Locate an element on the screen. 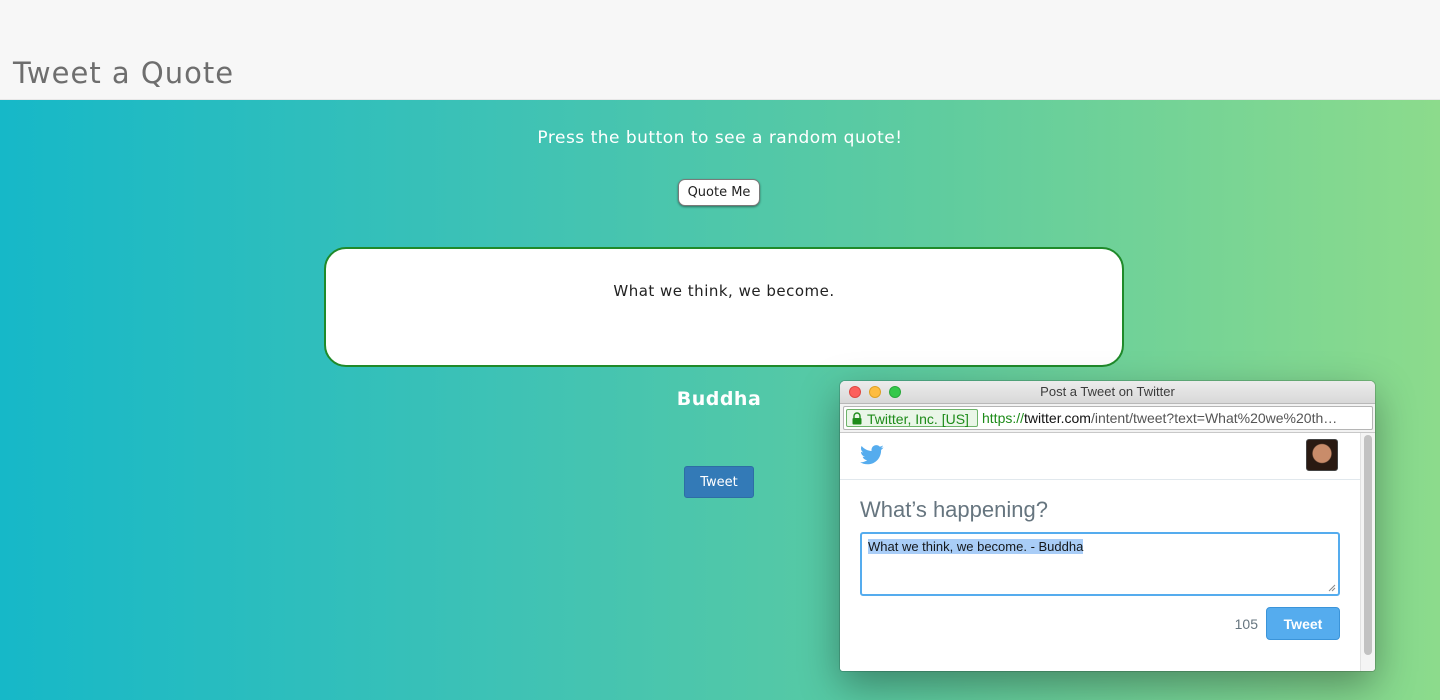 The height and width of the screenshot is (700, 1440). tweet-text: What we think, we become. - Buddha is located at coordinates (976, 546).